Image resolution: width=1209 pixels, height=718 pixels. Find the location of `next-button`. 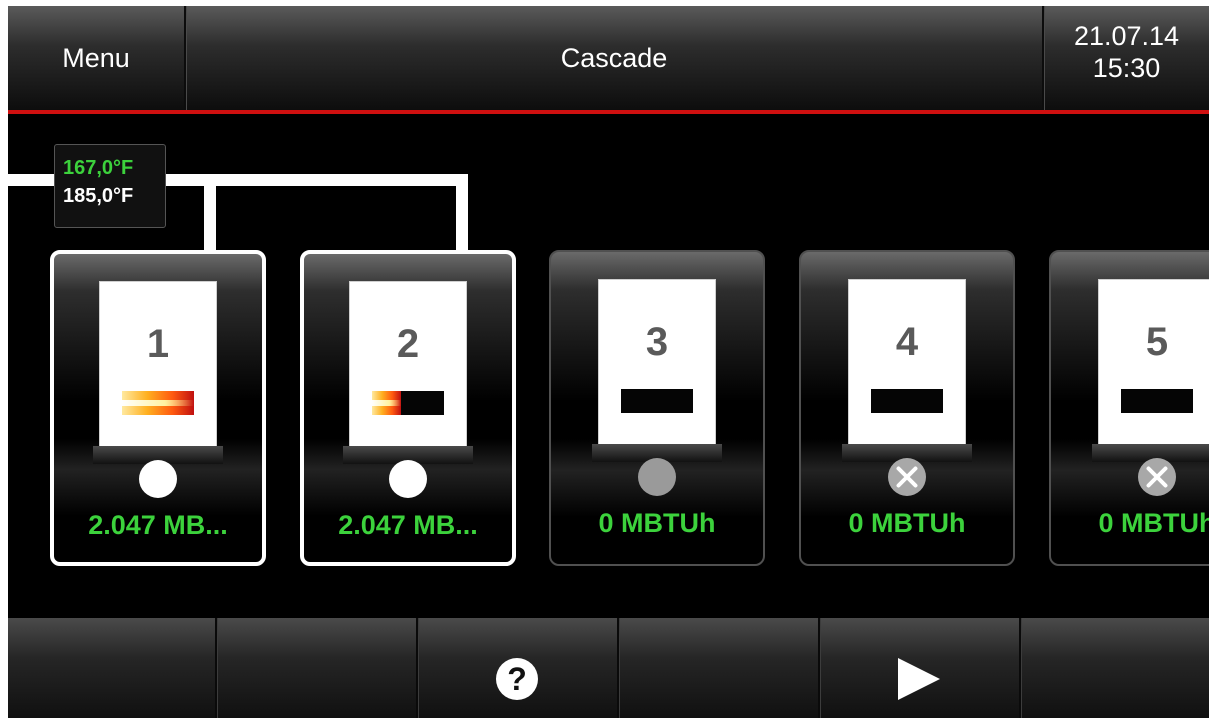

next-button is located at coordinates (919, 668).